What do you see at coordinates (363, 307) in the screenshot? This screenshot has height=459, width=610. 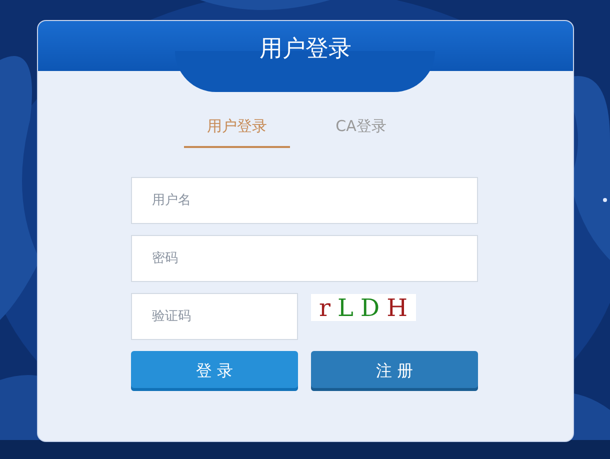 I see `captcha-image: r L D H` at bounding box center [363, 307].